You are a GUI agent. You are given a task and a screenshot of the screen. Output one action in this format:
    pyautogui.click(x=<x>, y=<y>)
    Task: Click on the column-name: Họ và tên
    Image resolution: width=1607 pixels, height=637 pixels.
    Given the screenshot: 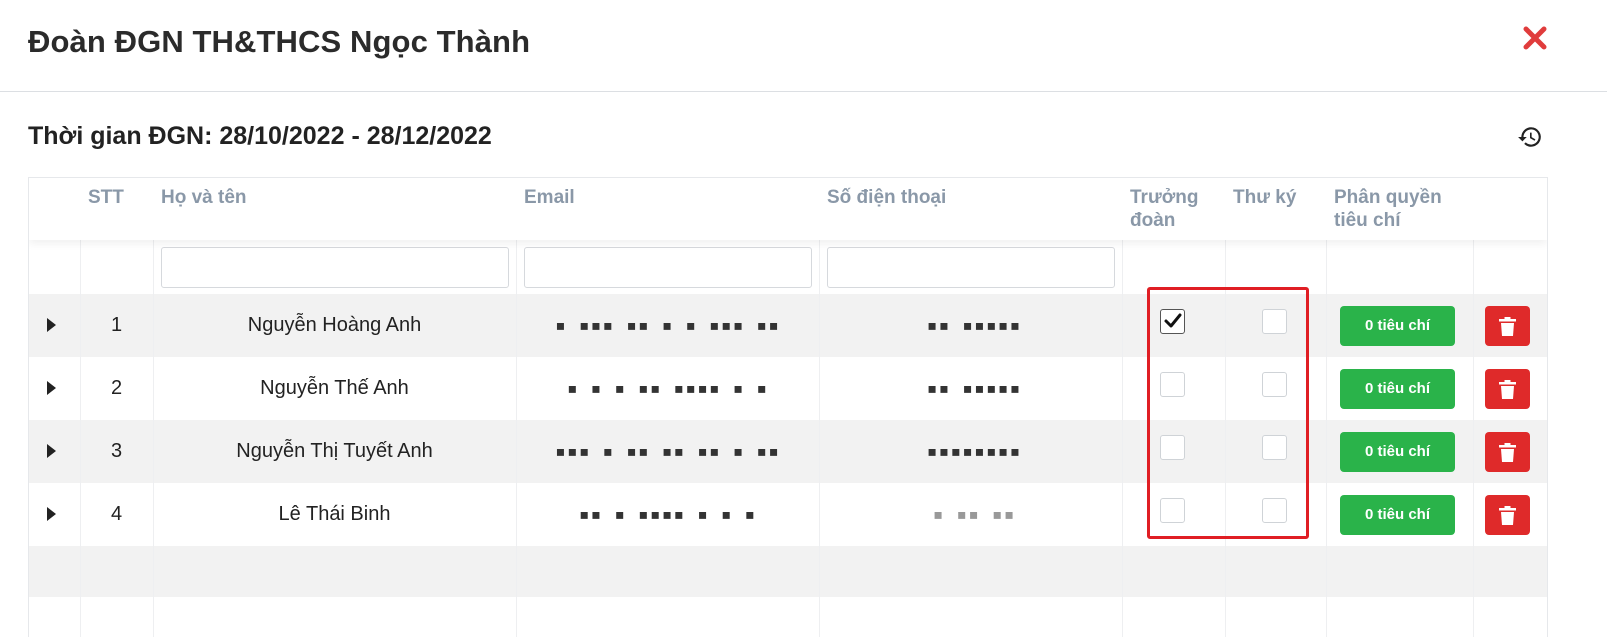 What is the action you would take?
    pyautogui.click(x=204, y=197)
    